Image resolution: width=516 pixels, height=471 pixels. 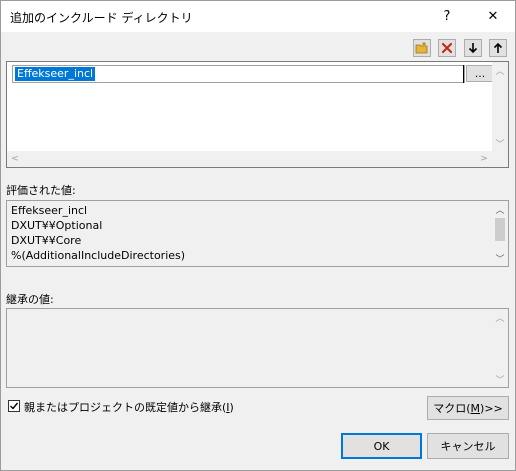 I want to click on inherit-checkbox-label: 親またはプロジェクトの既定値から継承(I), so click(x=129, y=407).